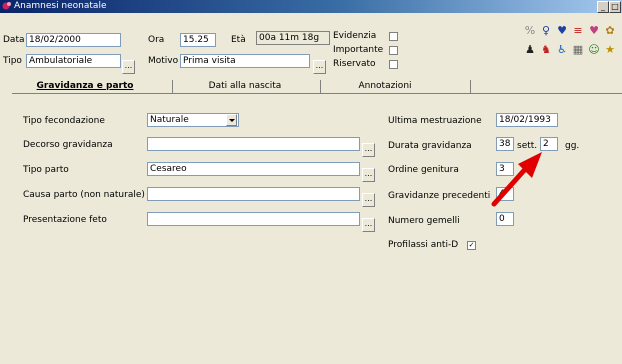 The image size is (622, 364). Describe the element at coordinates (393, 36) in the screenshot. I see `evidenzia-checkbox` at that location.